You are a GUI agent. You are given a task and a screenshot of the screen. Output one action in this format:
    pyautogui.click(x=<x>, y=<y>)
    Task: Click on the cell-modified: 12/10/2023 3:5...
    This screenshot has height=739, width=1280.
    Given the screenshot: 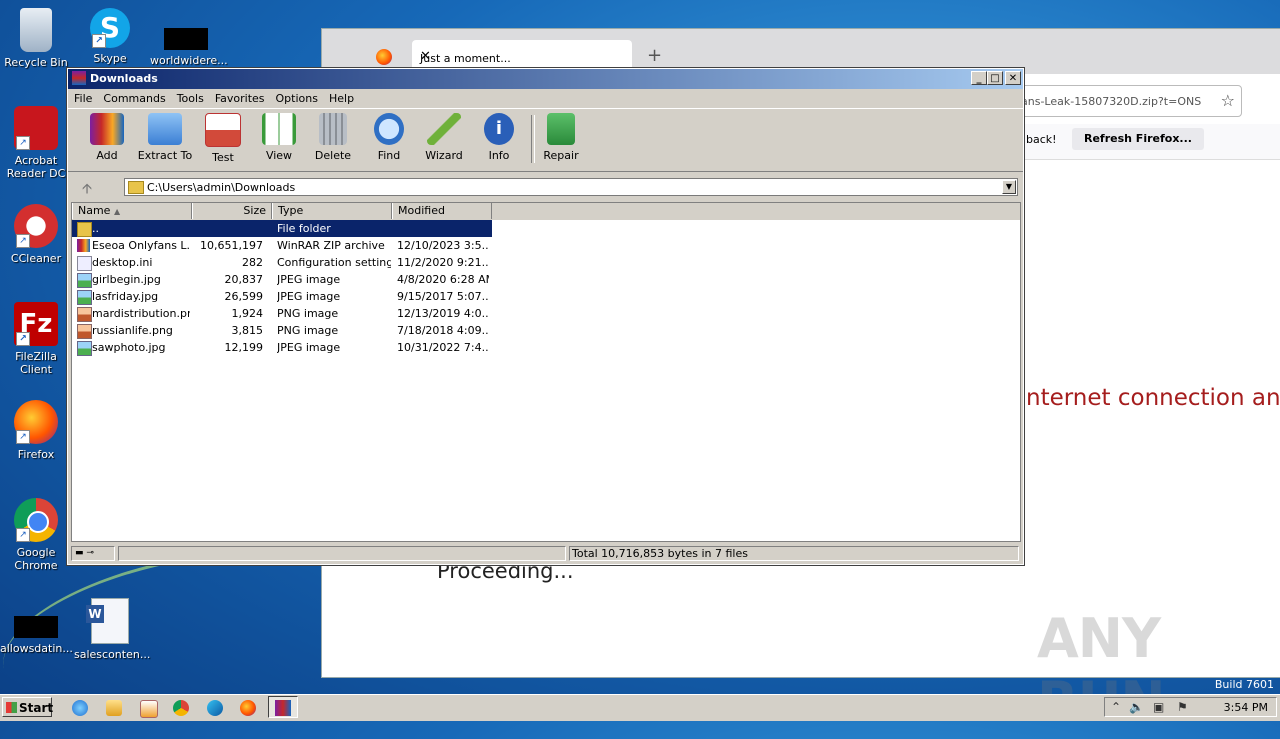 What is the action you would take?
    pyautogui.click(x=443, y=245)
    